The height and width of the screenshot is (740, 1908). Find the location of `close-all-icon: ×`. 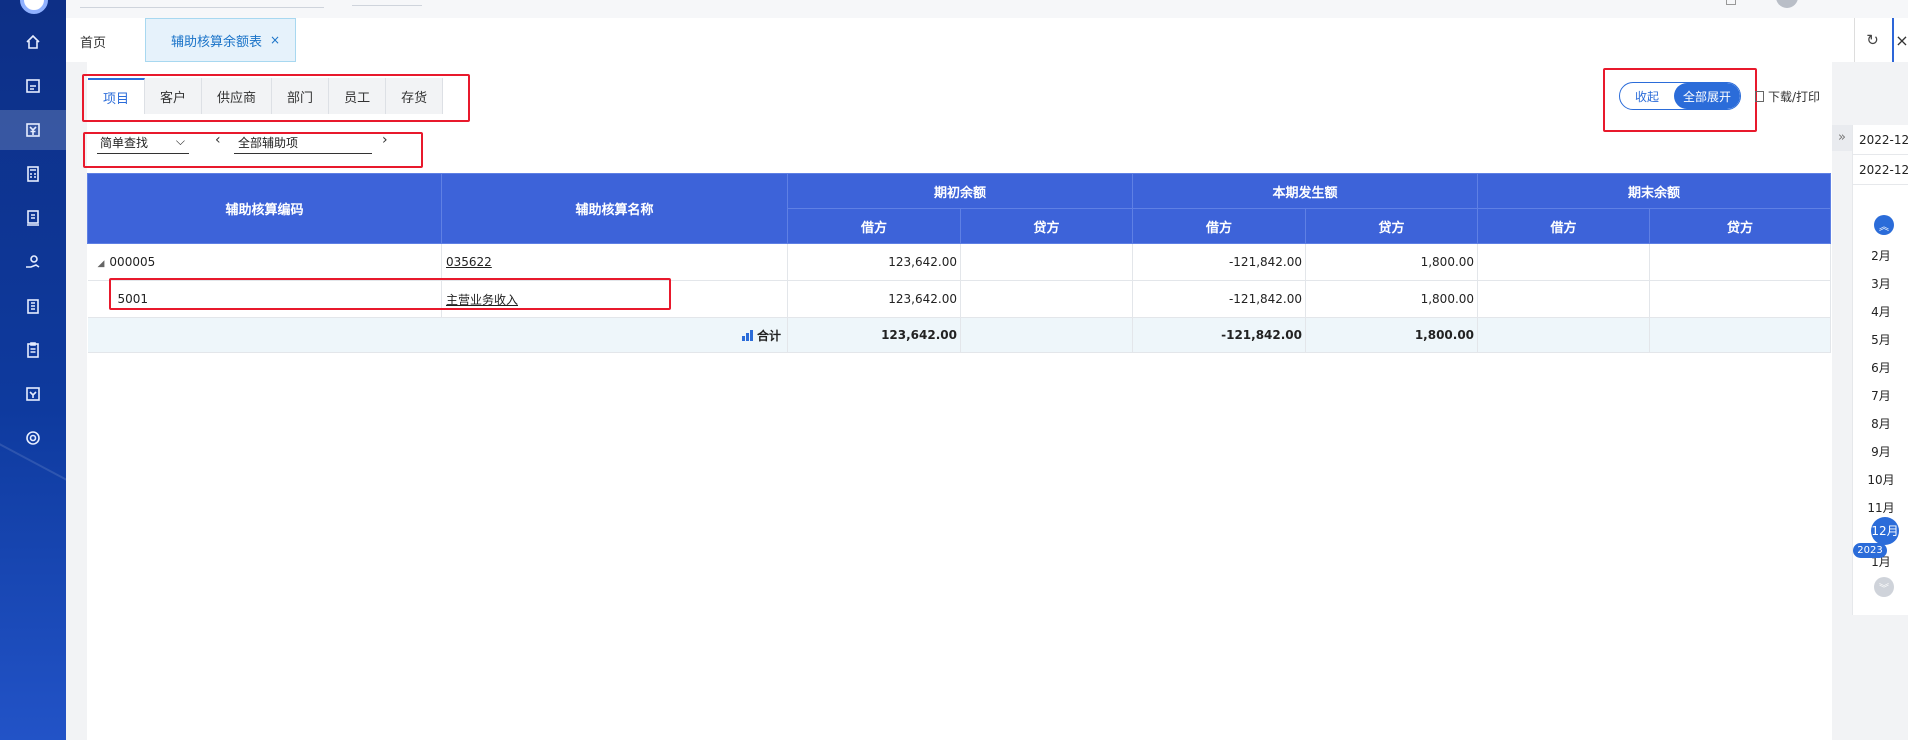

close-all-icon: × is located at coordinates (1900, 40).